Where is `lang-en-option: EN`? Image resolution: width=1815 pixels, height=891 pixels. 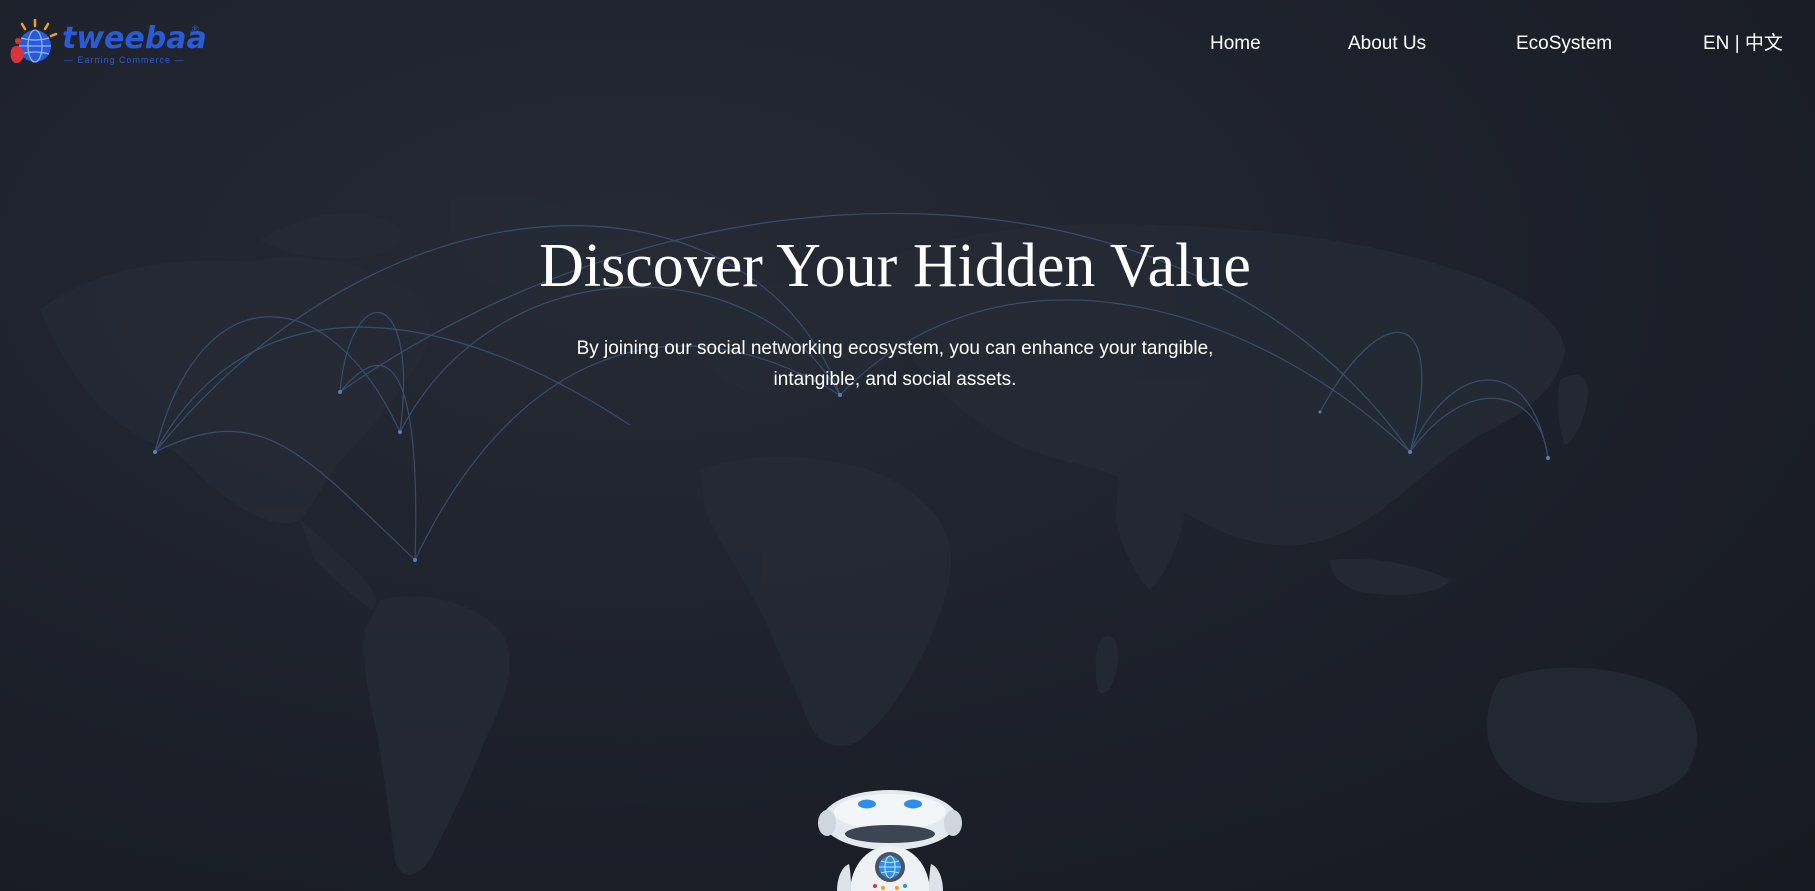 lang-en-option: EN is located at coordinates (1716, 43).